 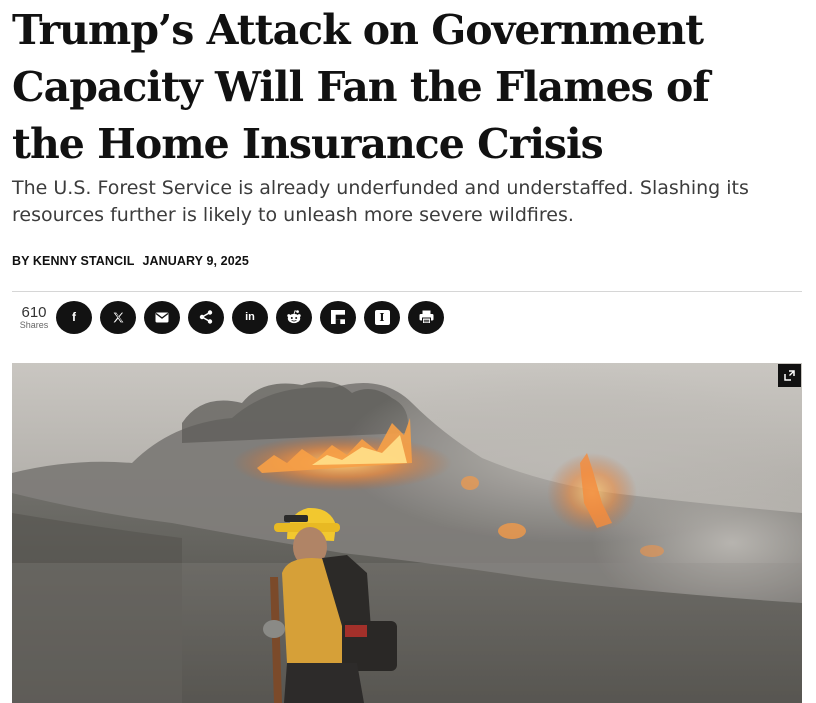 I want to click on email-icon, so click(x=162, y=317).